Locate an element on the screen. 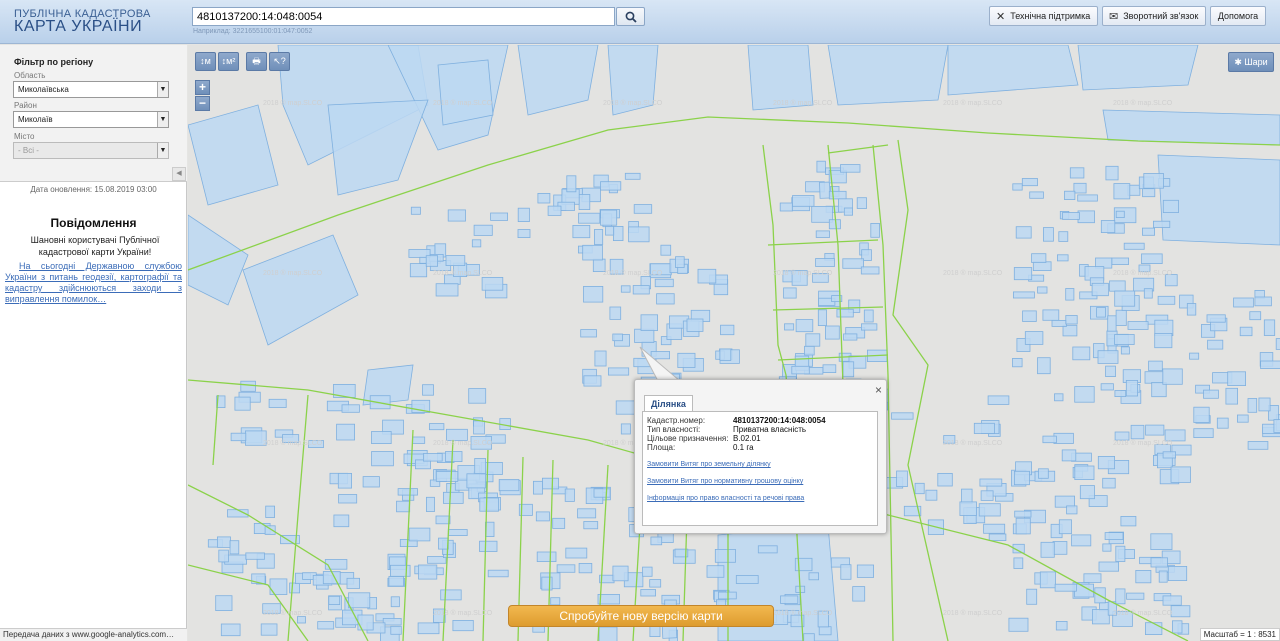 Image resolution: width=1280 pixels, height=641 pixels. search-button is located at coordinates (630, 16).